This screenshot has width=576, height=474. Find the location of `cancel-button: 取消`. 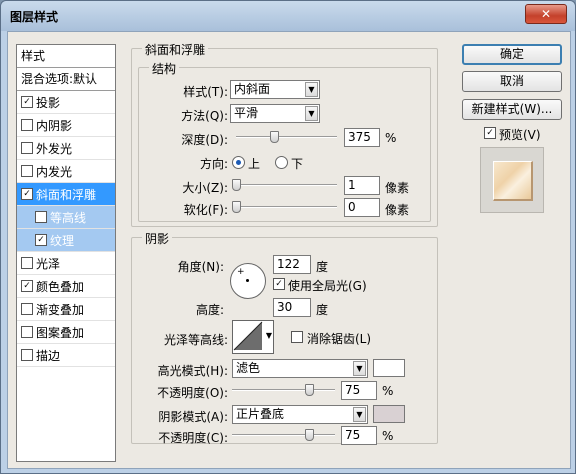

cancel-button: 取消 is located at coordinates (512, 81).